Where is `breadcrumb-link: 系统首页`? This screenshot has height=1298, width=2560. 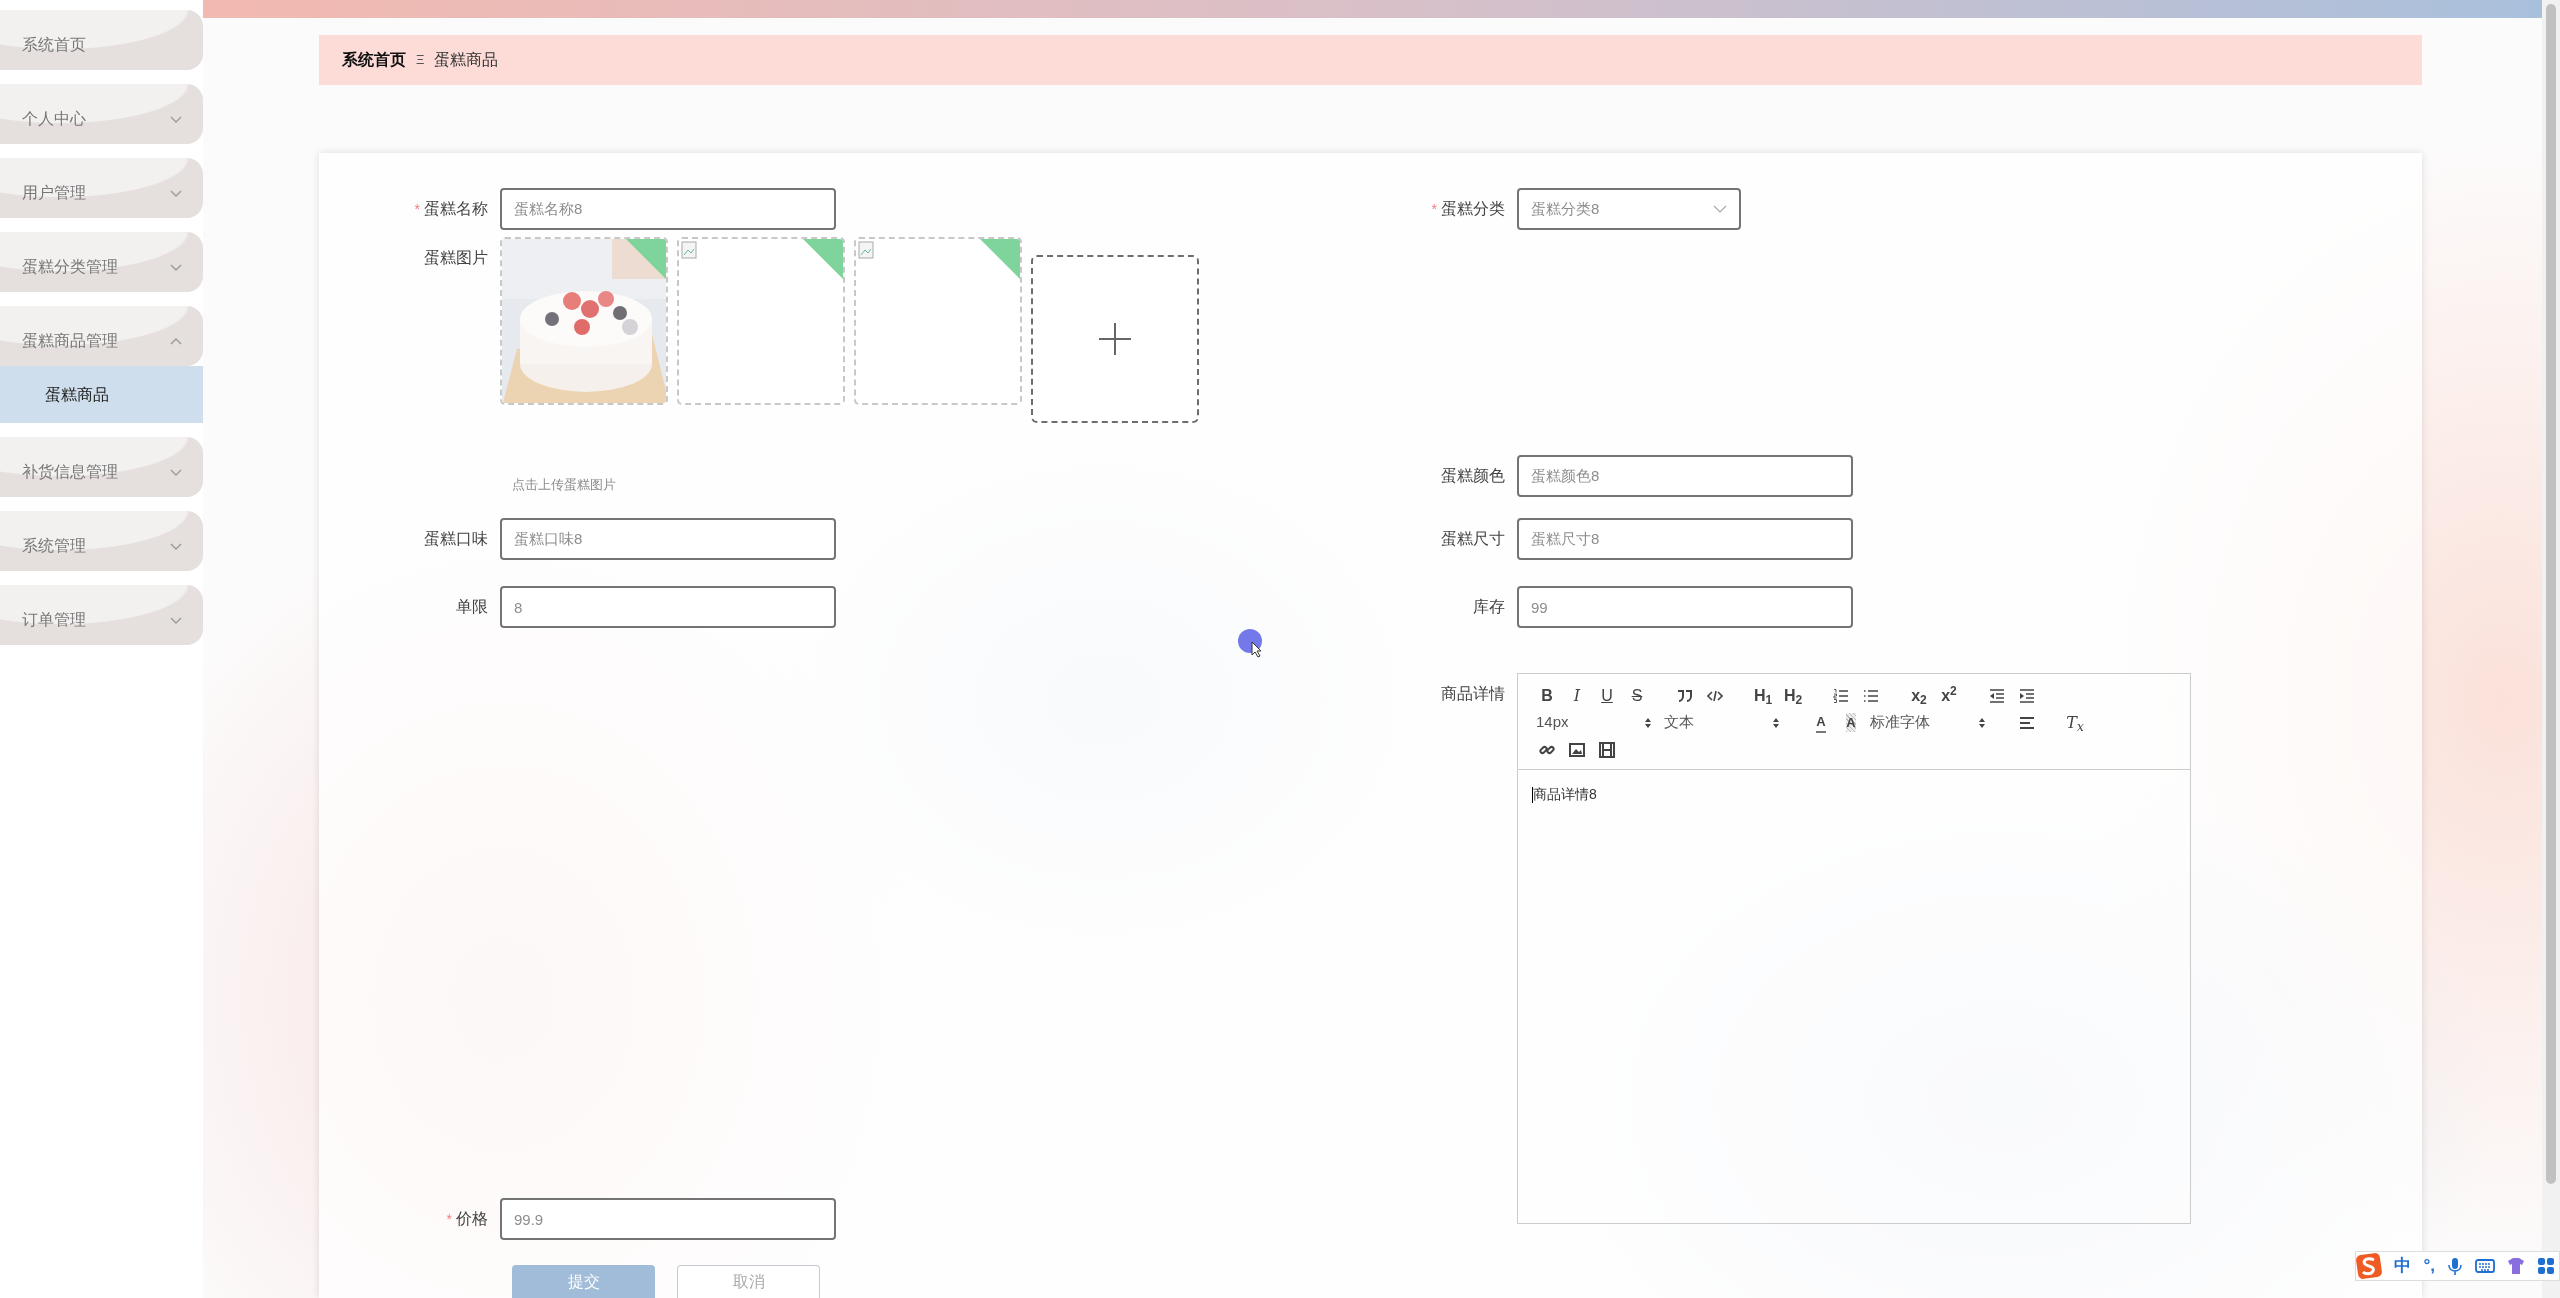
breadcrumb-link: 系统首页 is located at coordinates (374, 60).